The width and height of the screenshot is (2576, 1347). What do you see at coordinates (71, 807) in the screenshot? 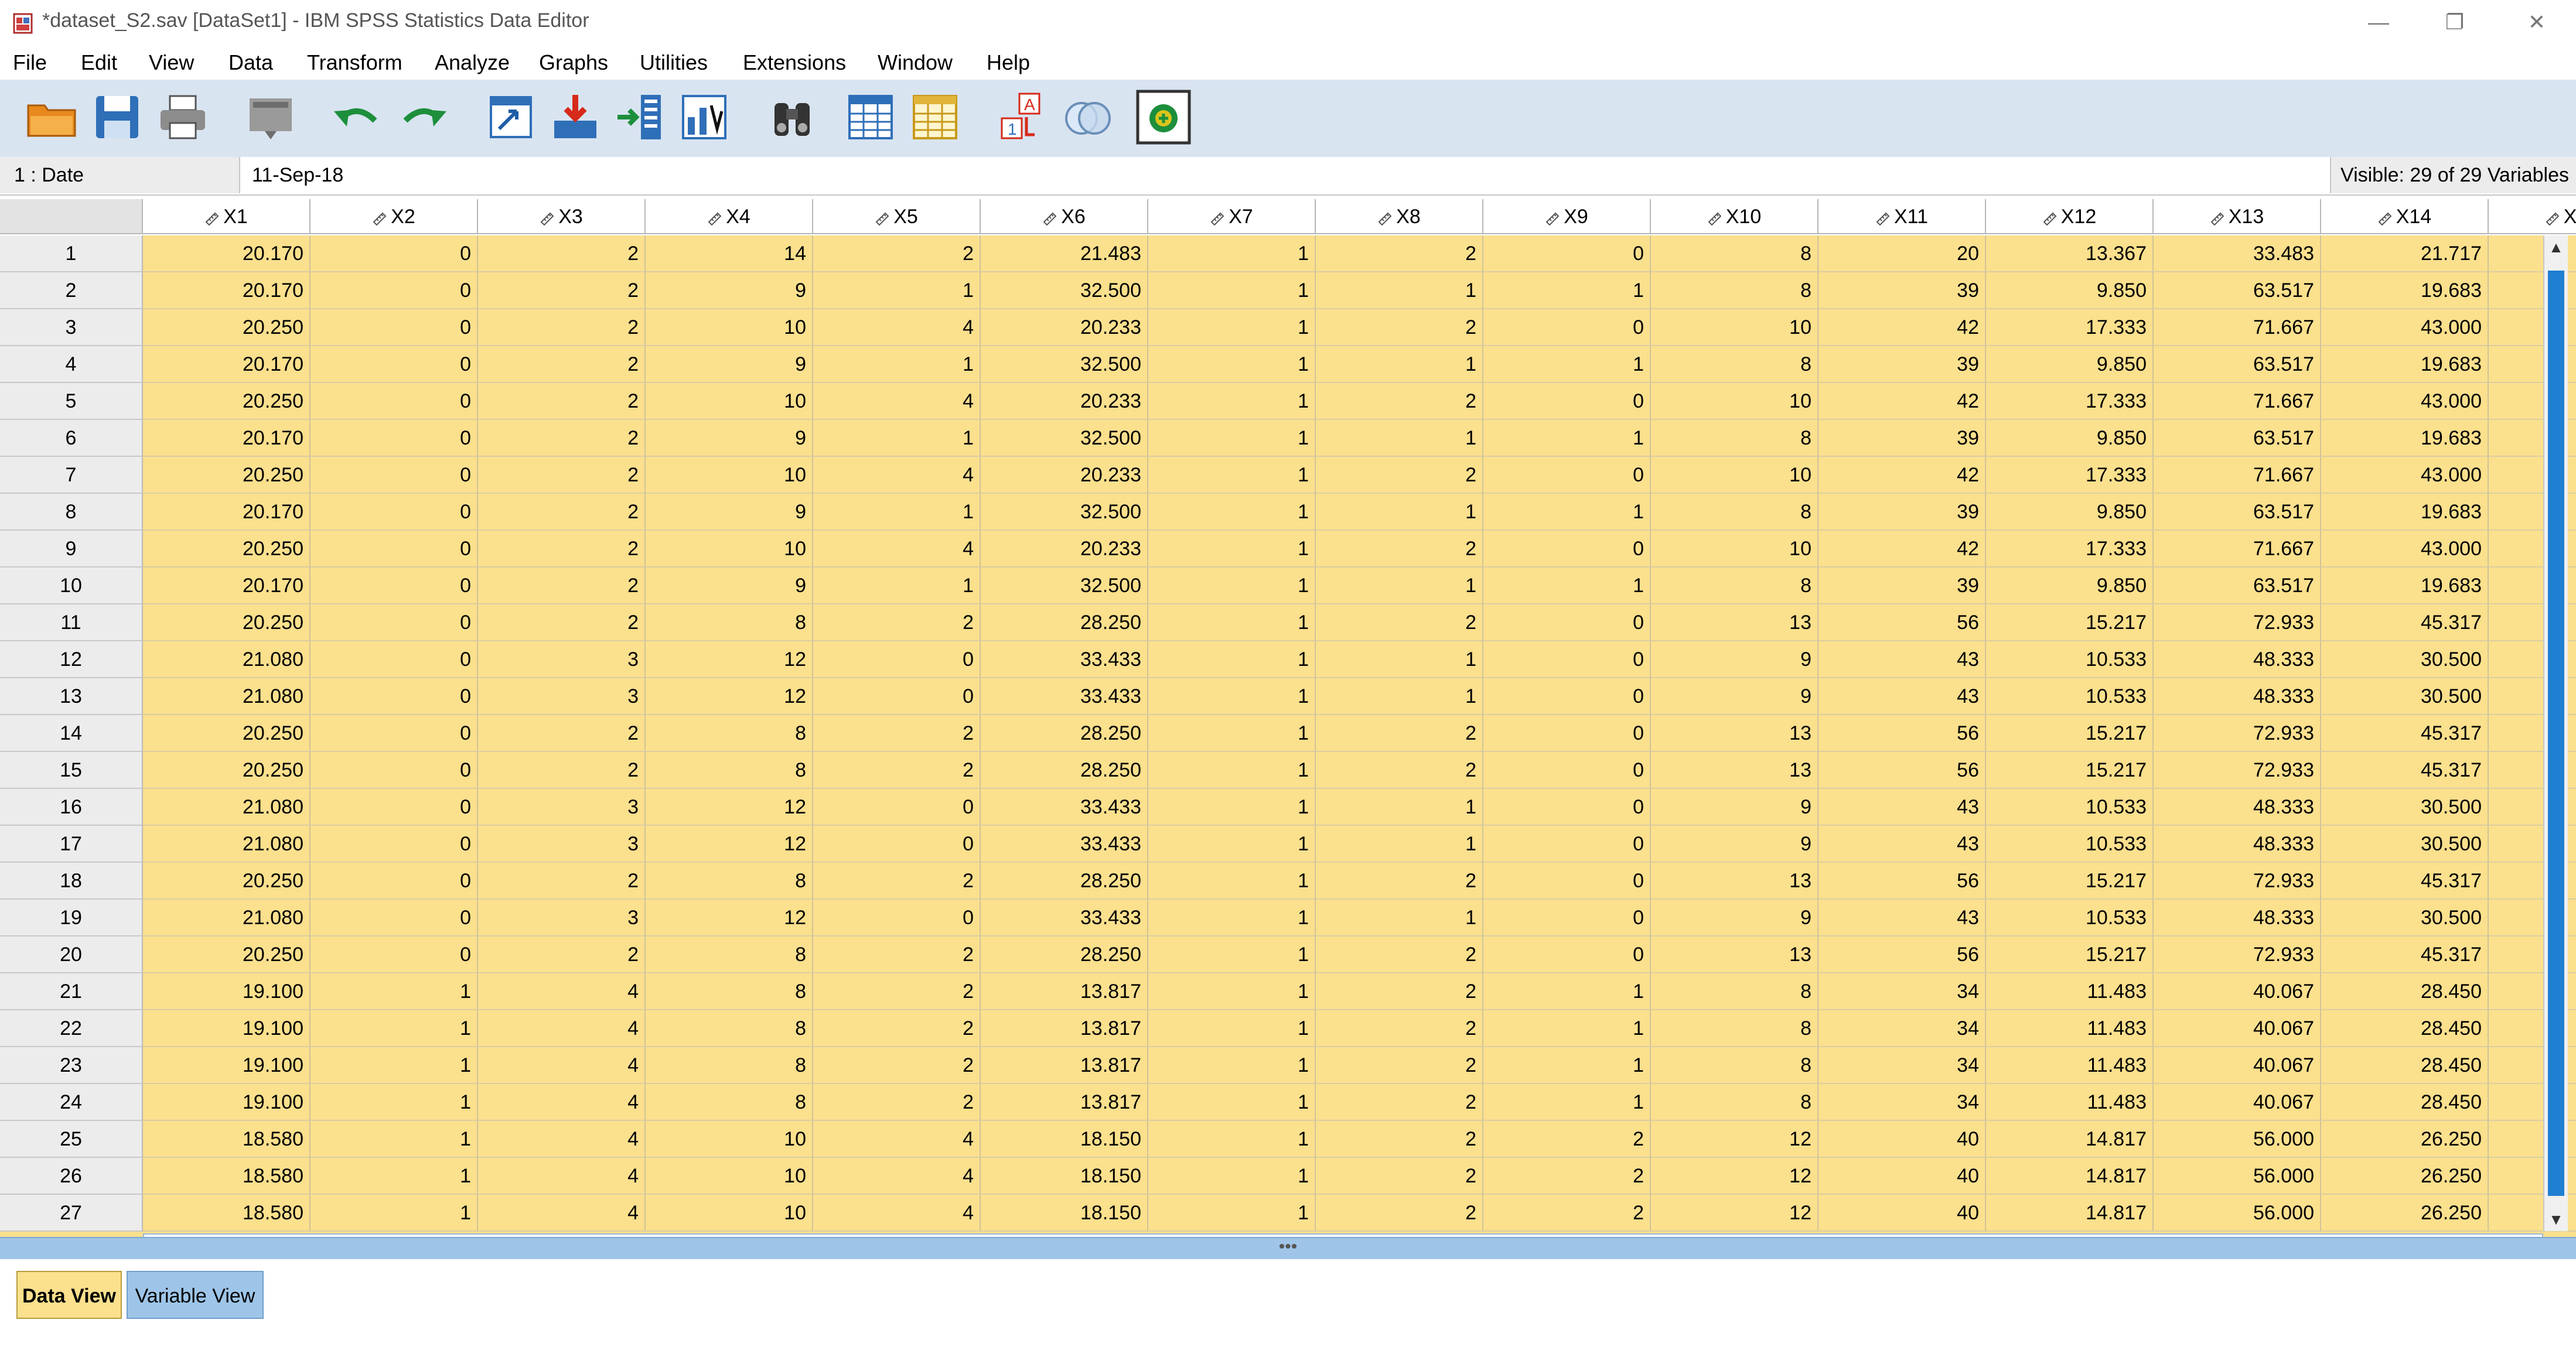
I see `row-number: 16` at bounding box center [71, 807].